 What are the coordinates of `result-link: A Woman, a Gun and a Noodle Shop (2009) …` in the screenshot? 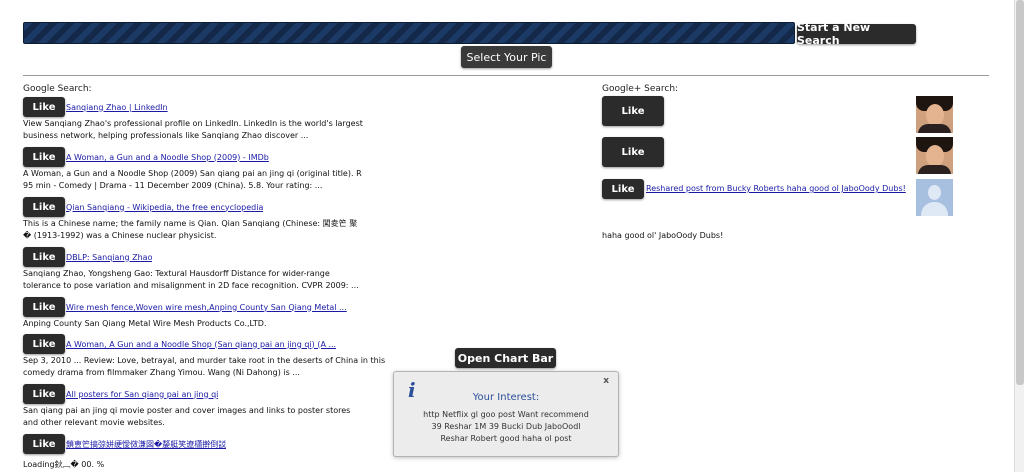 It's located at (167, 157).